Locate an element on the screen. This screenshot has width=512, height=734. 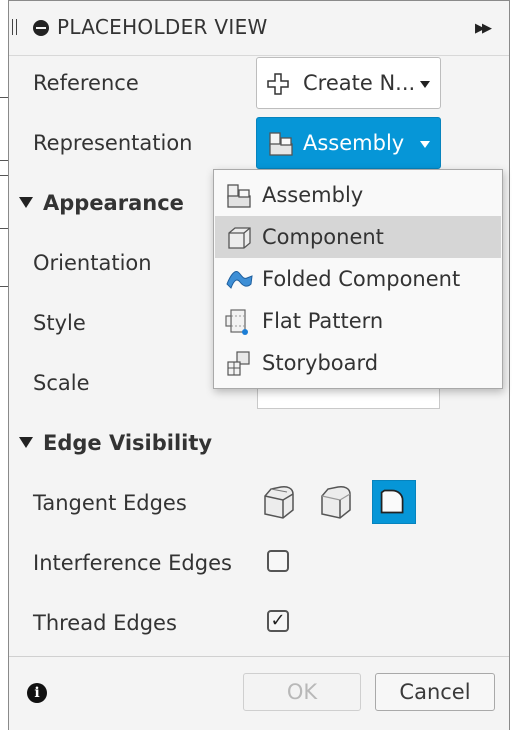
info-icon: i is located at coordinates (37, 693).